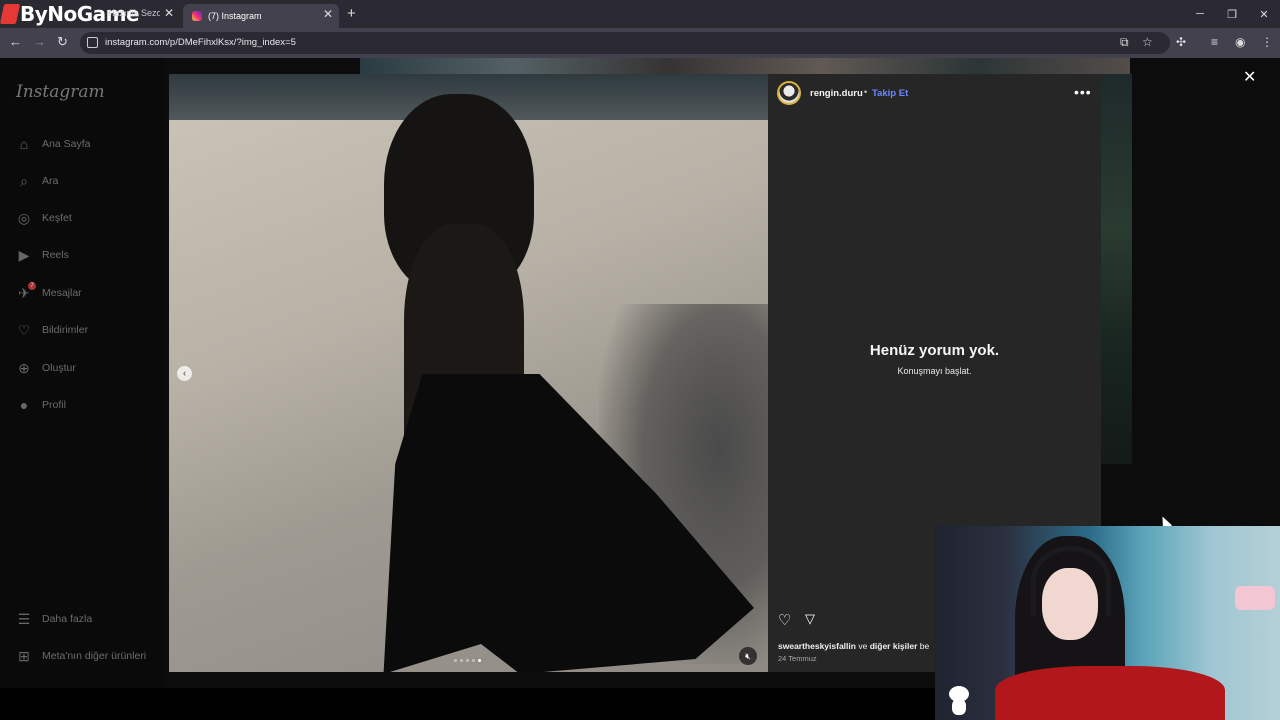 The height and width of the screenshot is (720, 1280). What do you see at coordinates (24, 405) in the screenshot?
I see `avatar-icon: ●` at bounding box center [24, 405].